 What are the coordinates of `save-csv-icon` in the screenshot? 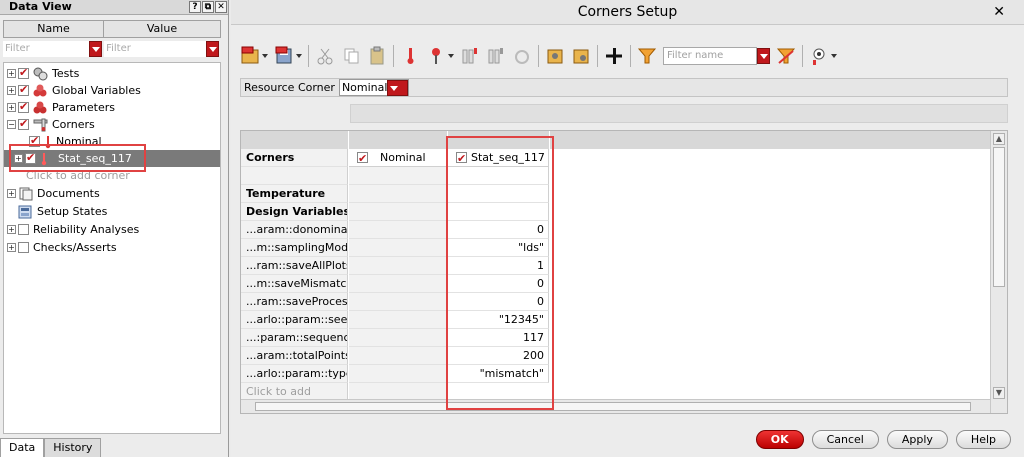 It's located at (284, 56).